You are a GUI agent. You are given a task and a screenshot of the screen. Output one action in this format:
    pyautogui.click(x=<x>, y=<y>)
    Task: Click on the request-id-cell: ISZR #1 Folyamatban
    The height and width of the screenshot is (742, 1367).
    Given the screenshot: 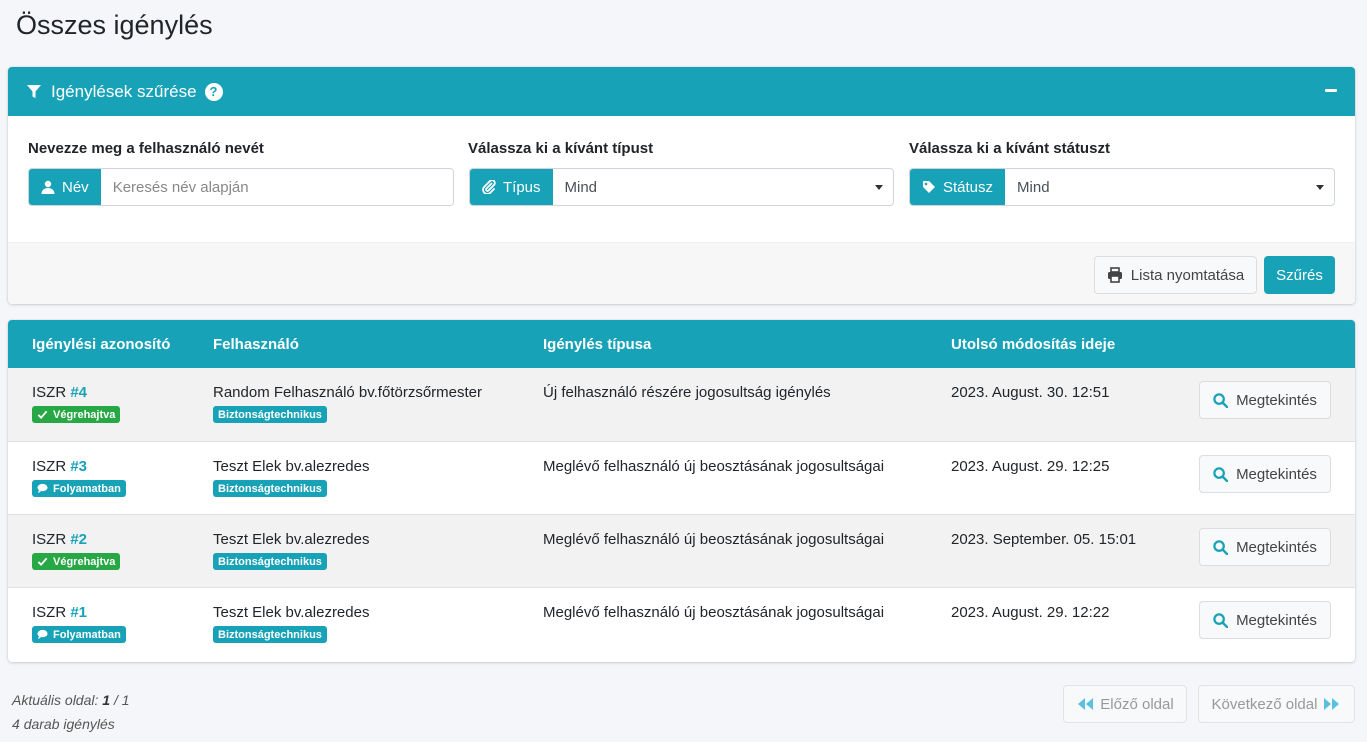 What is the action you would take?
    pyautogui.click(x=79, y=623)
    